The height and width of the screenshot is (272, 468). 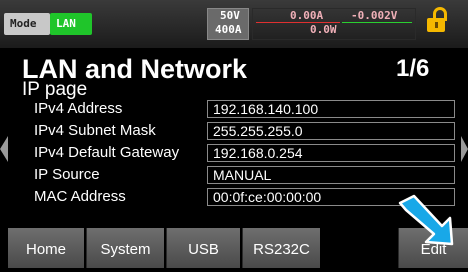 I want to click on default-gateway-field: 192.168.0.254, so click(x=331, y=153).